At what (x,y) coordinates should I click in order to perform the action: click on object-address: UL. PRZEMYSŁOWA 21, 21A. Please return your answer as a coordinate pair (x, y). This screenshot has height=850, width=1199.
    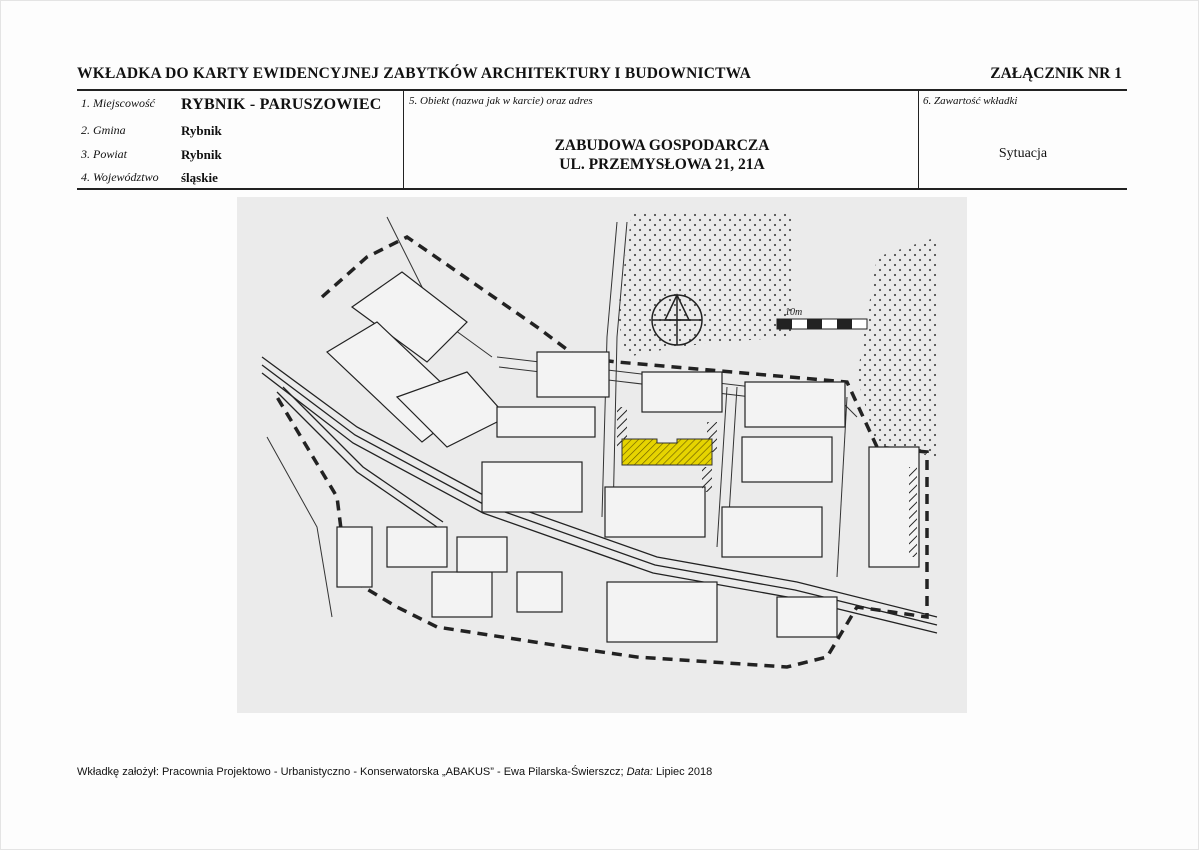
    Looking at the image, I should click on (662, 164).